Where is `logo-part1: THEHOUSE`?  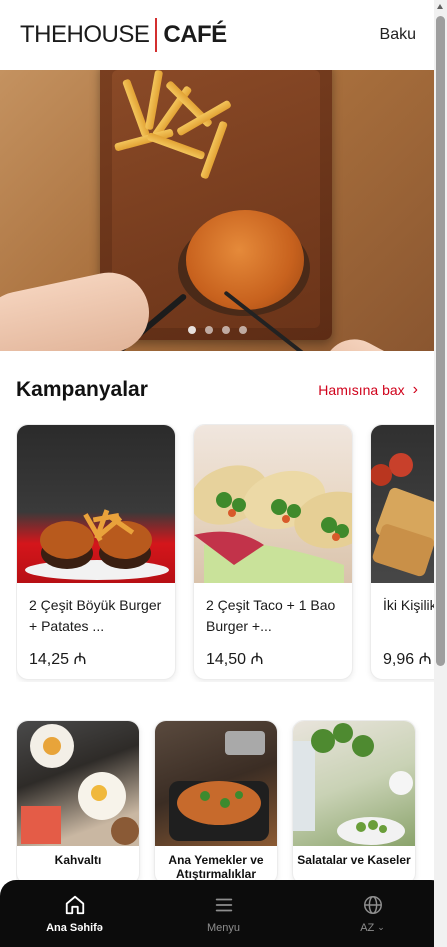
logo-part1: THEHOUSE is located at coordinates (85, 34).